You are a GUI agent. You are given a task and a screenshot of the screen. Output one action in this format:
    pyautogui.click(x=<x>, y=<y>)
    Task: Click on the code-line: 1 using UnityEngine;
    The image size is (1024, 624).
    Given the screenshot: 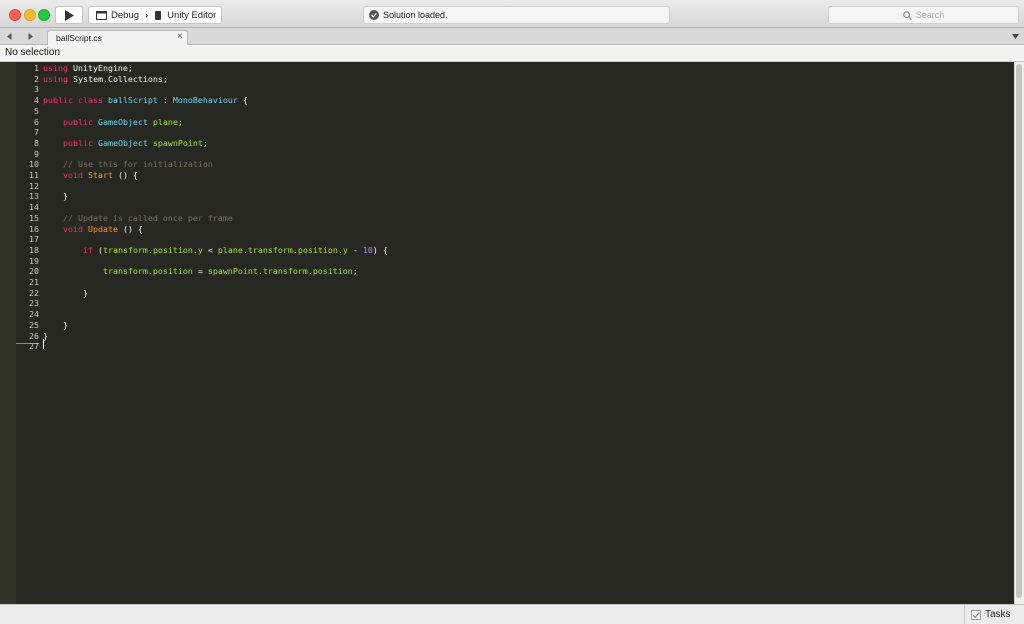 What is the action you would take?
    pyautogui.click(x=74, y=68)
    